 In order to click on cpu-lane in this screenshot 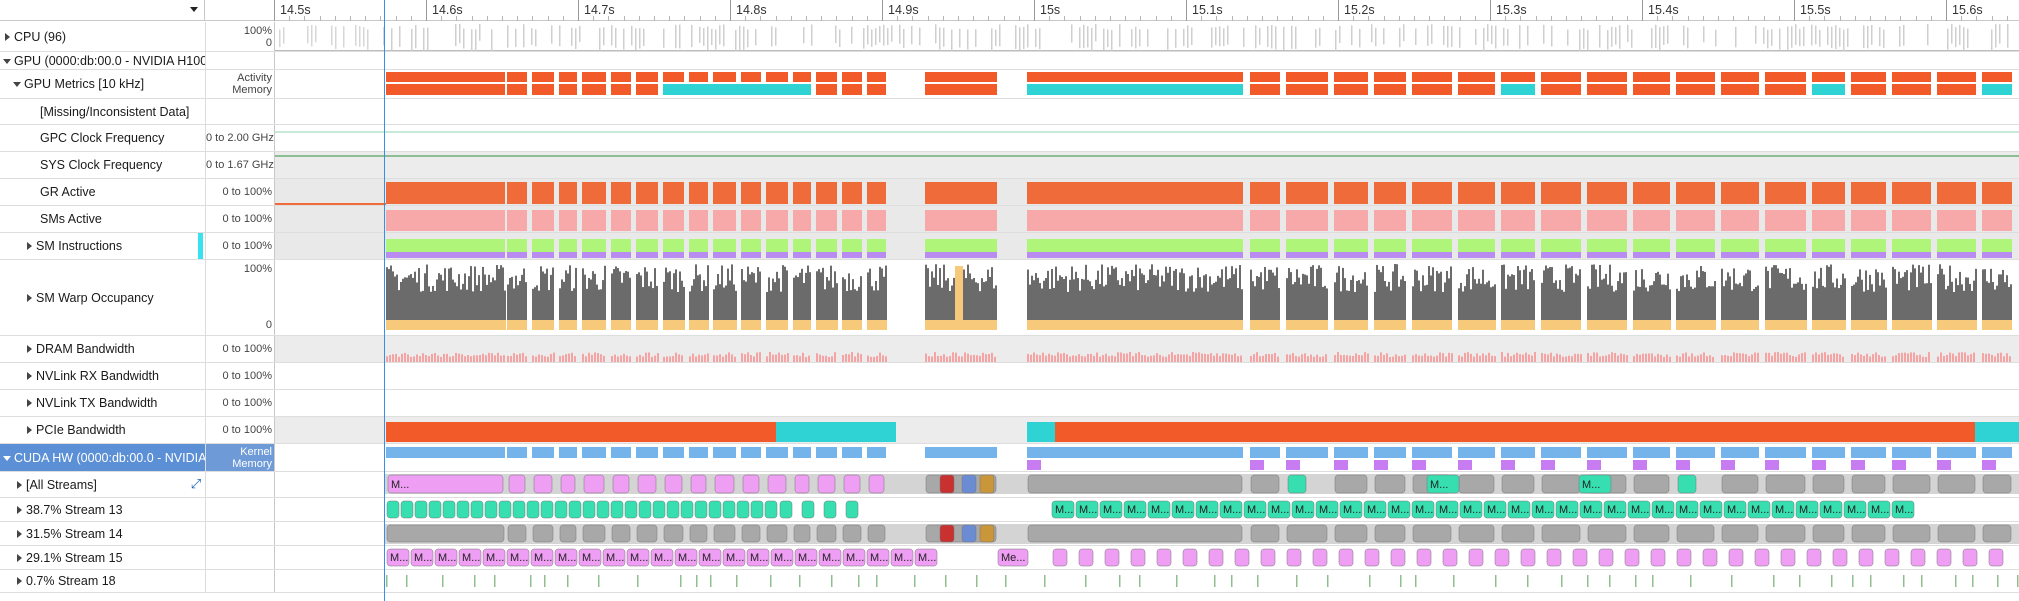, I will do `click(1147, 36)`.